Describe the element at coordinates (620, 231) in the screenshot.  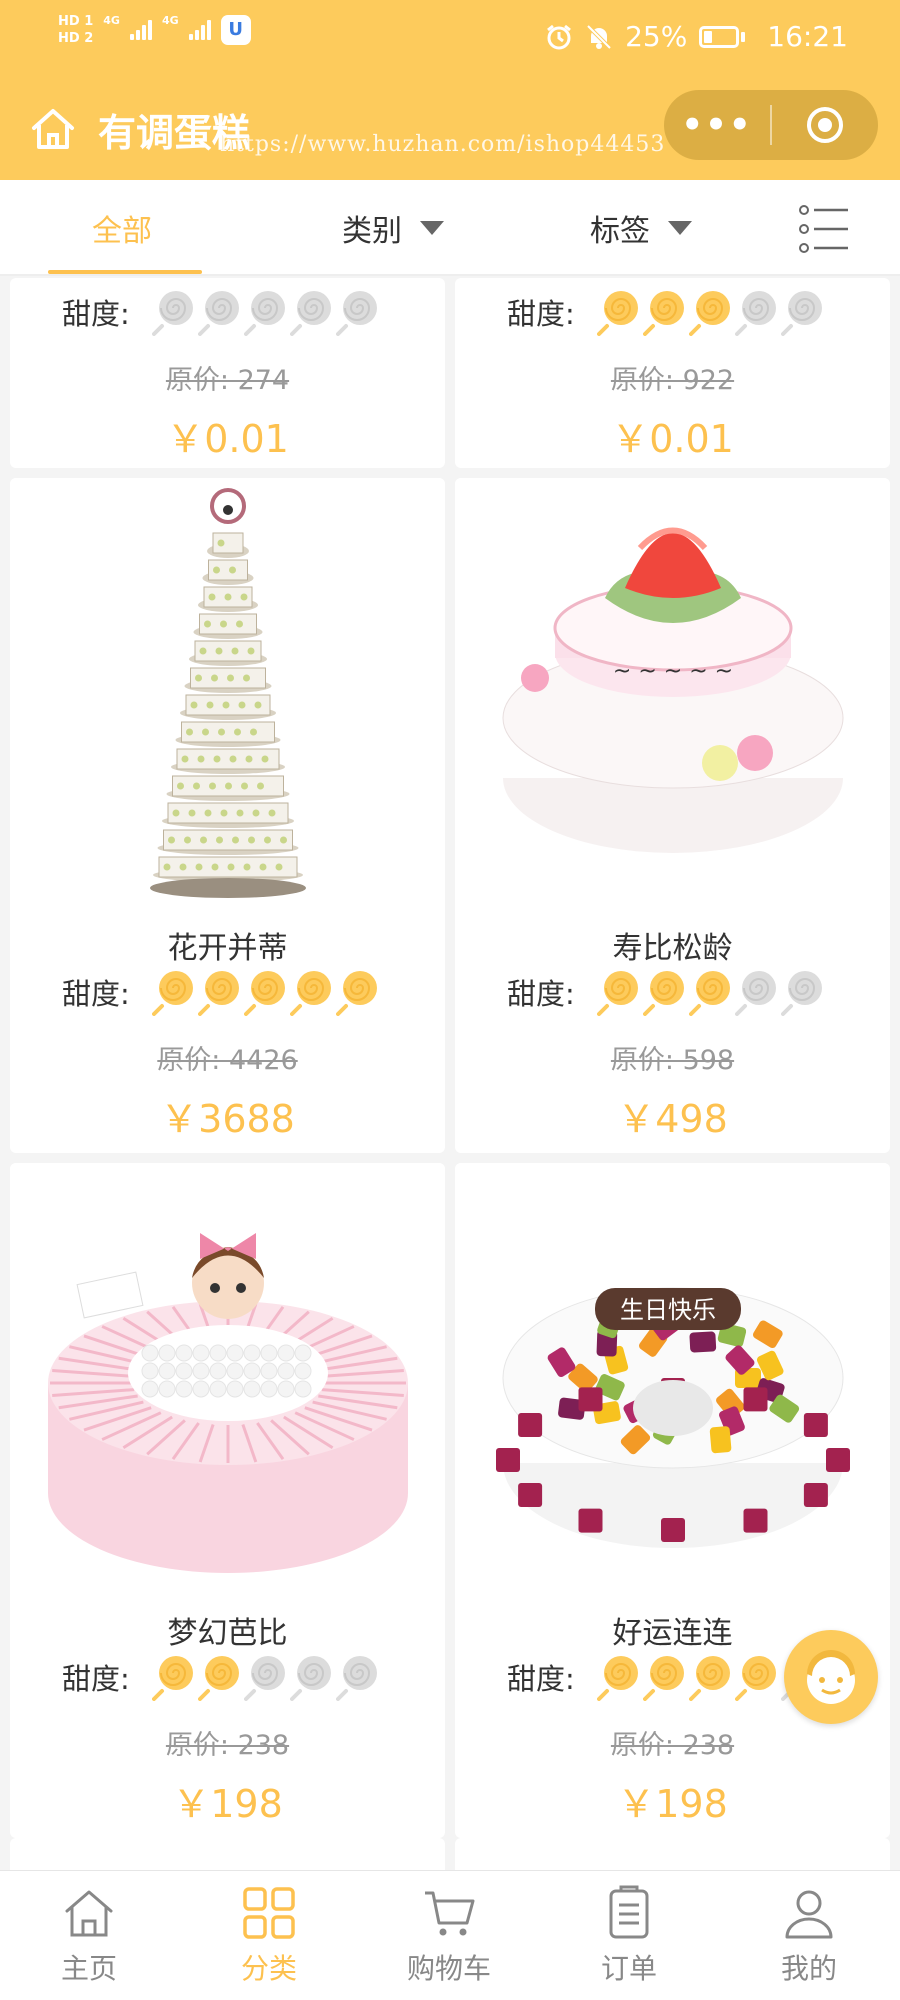
I see `tab-tag-label: 标签` at that location.